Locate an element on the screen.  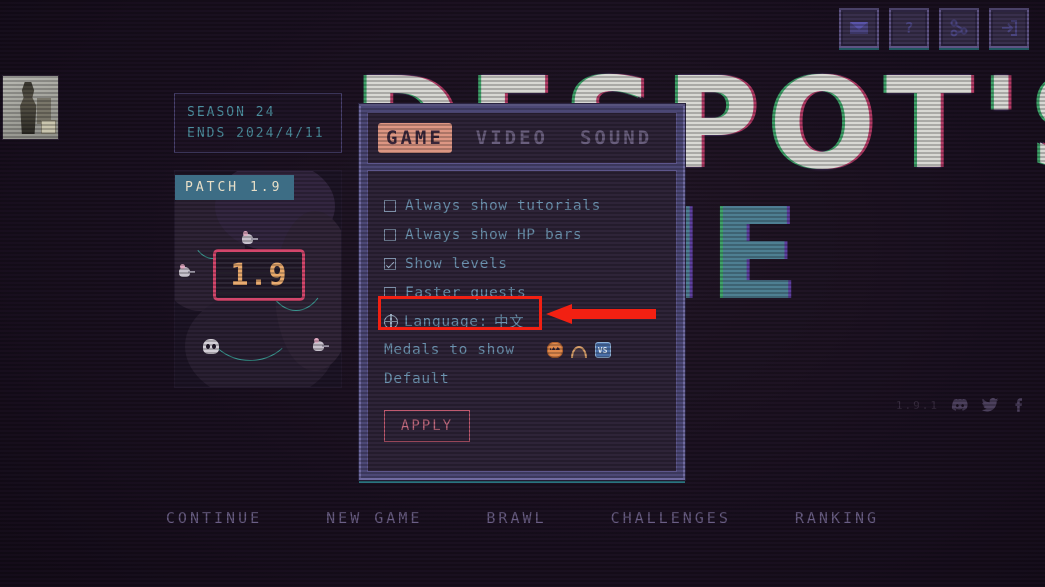
option-faster-quests: Faster quests is located at coordinates (522, 292).